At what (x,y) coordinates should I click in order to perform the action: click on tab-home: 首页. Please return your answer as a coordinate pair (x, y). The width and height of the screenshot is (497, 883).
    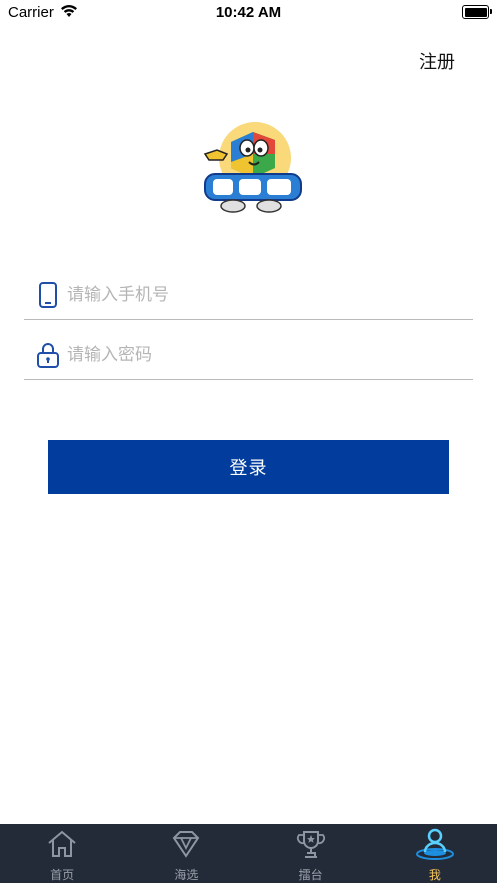
    Looking at the image, I should click on (62, 853).